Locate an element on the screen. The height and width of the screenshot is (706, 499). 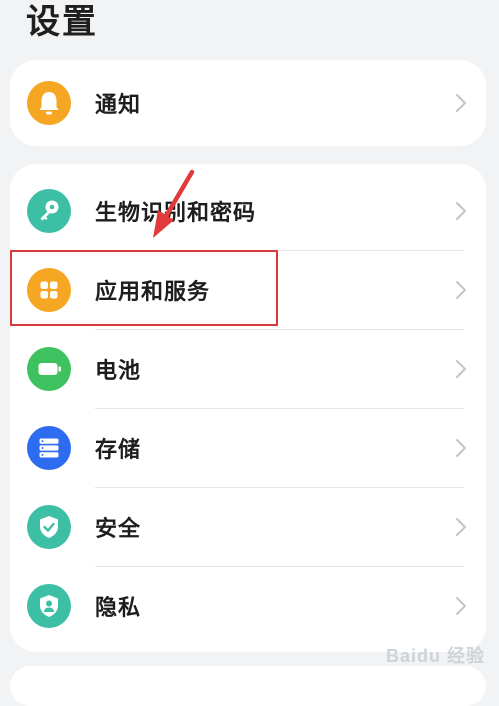
settings-item-security: 安全 is located at coordinates (248, 527).